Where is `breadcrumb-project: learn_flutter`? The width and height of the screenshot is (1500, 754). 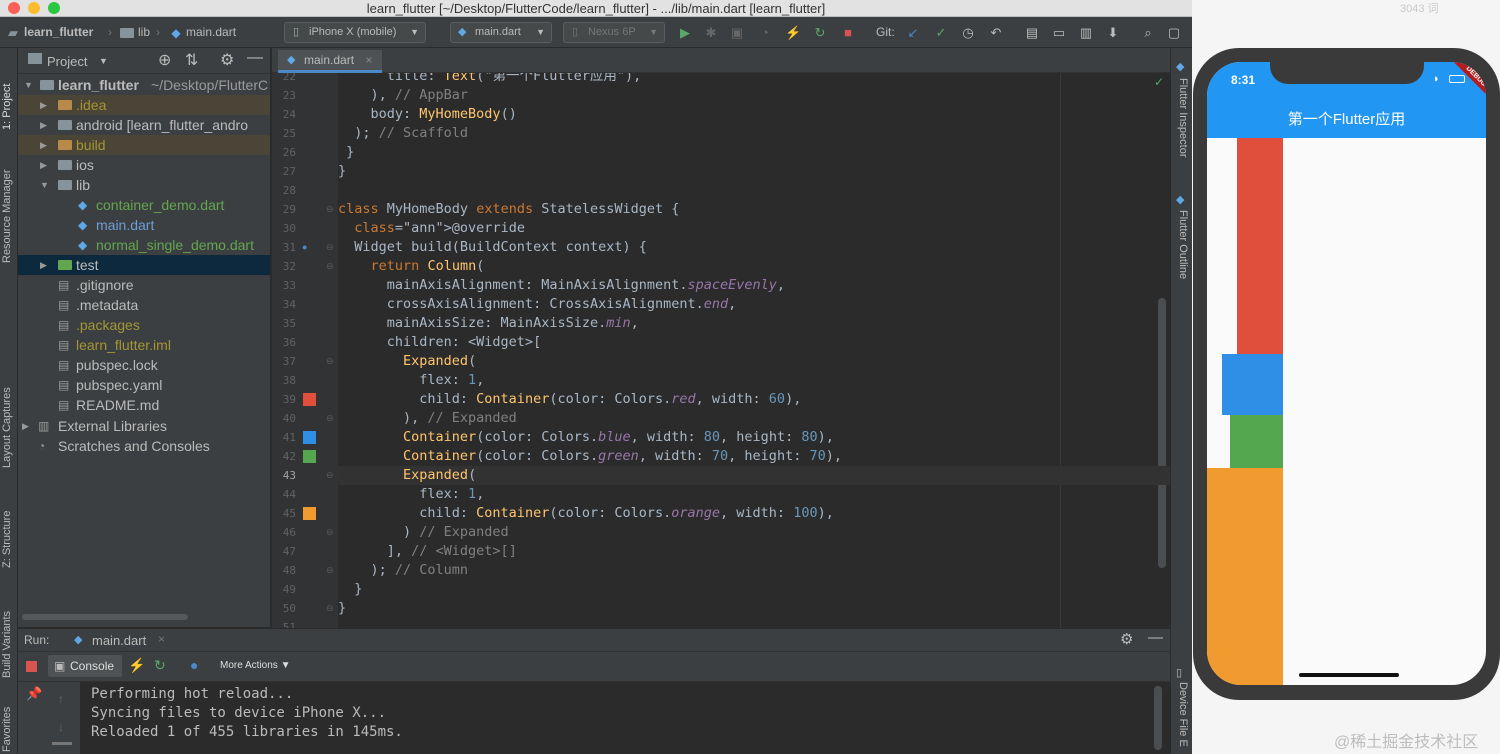 breadcrumb-project: learn_flutter is located at coordinates (58, 32).